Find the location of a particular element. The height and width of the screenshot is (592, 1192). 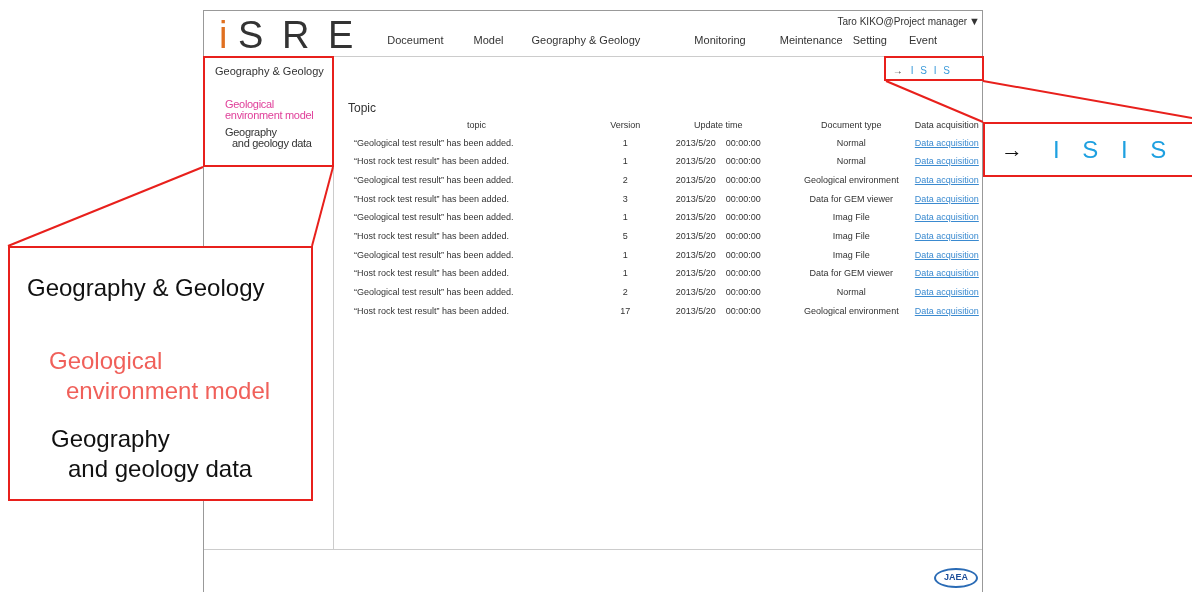

nav-tab: Setting is located at coordinates (869, 39).